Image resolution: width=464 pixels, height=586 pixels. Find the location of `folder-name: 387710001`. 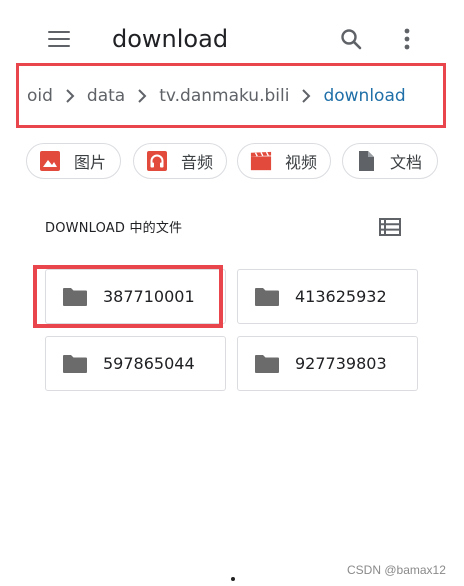

folder-name: 387710001 is located at coordinates (149, 296).